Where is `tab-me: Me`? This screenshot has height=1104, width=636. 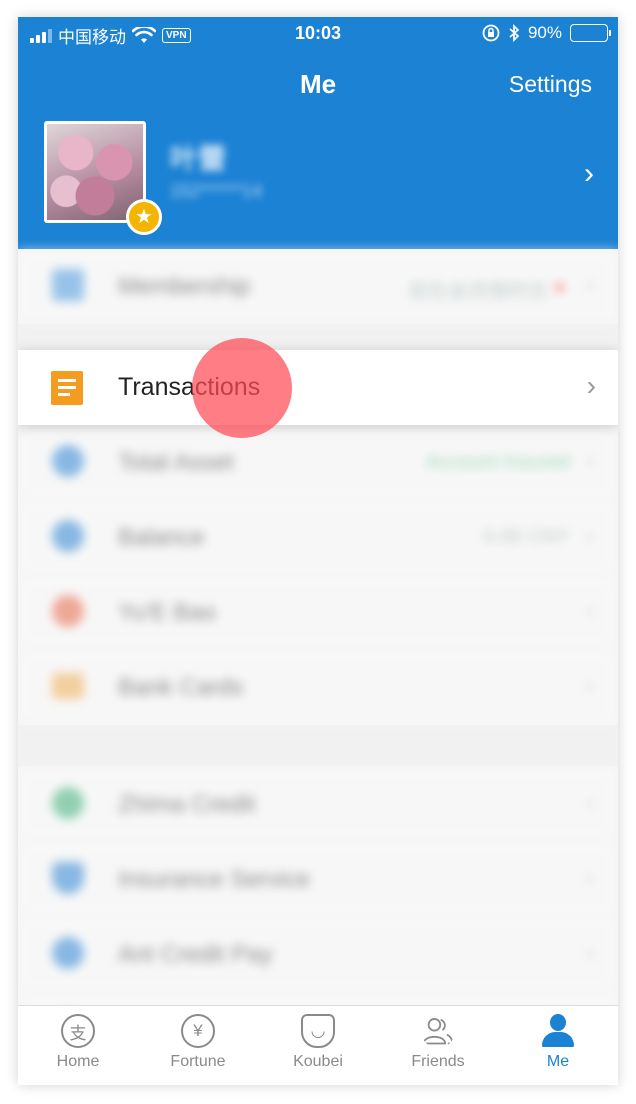 tab-me: Me is located at coordinates (558, 1045).